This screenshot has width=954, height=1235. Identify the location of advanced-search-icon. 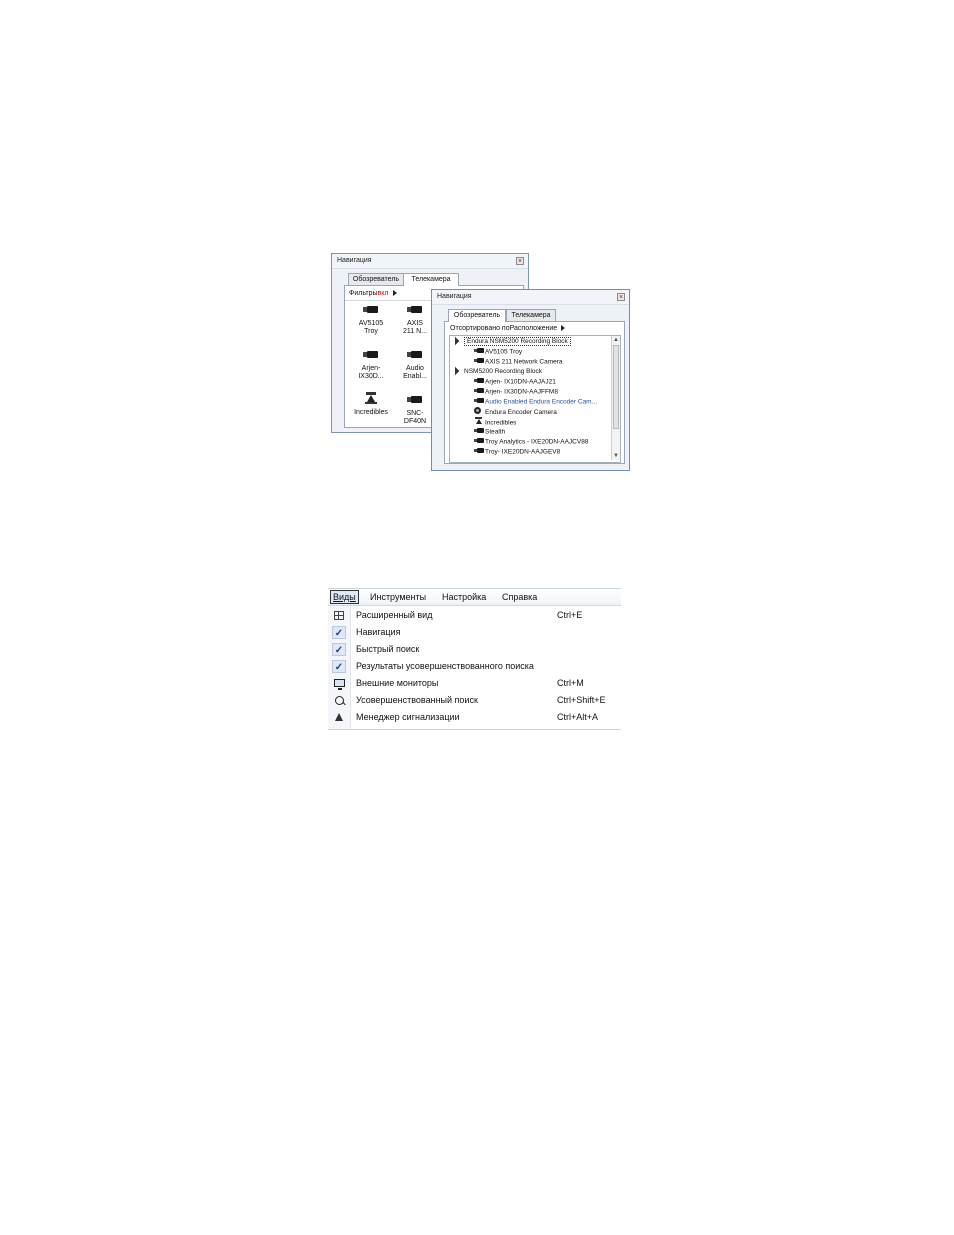
(339, 700).